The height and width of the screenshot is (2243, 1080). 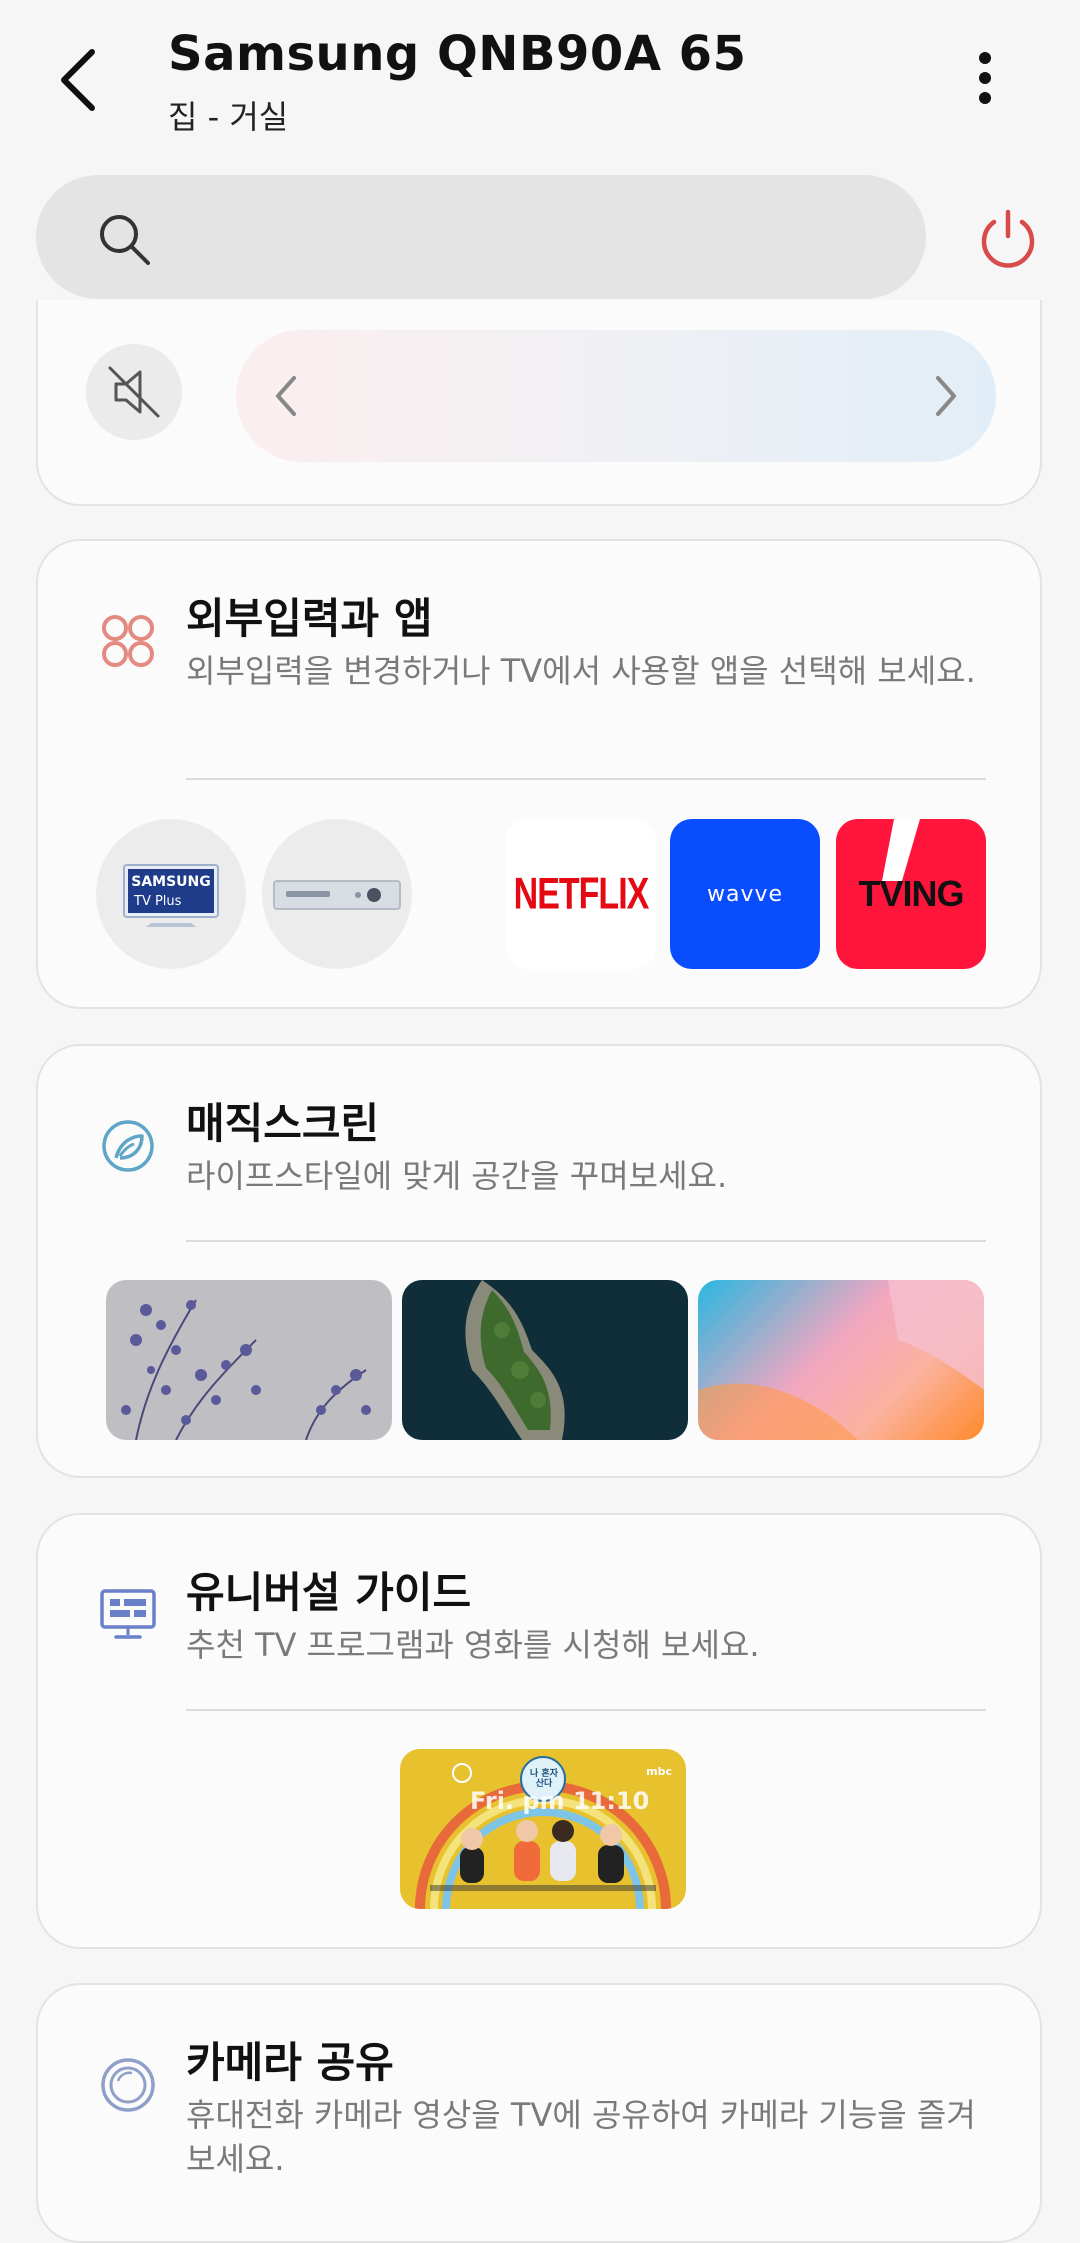 What do you see at coordinates (560, 1801) in the screenshot?
I see `schedule-text: Fri. pm 11:10` at bounding box center [560, 1801].